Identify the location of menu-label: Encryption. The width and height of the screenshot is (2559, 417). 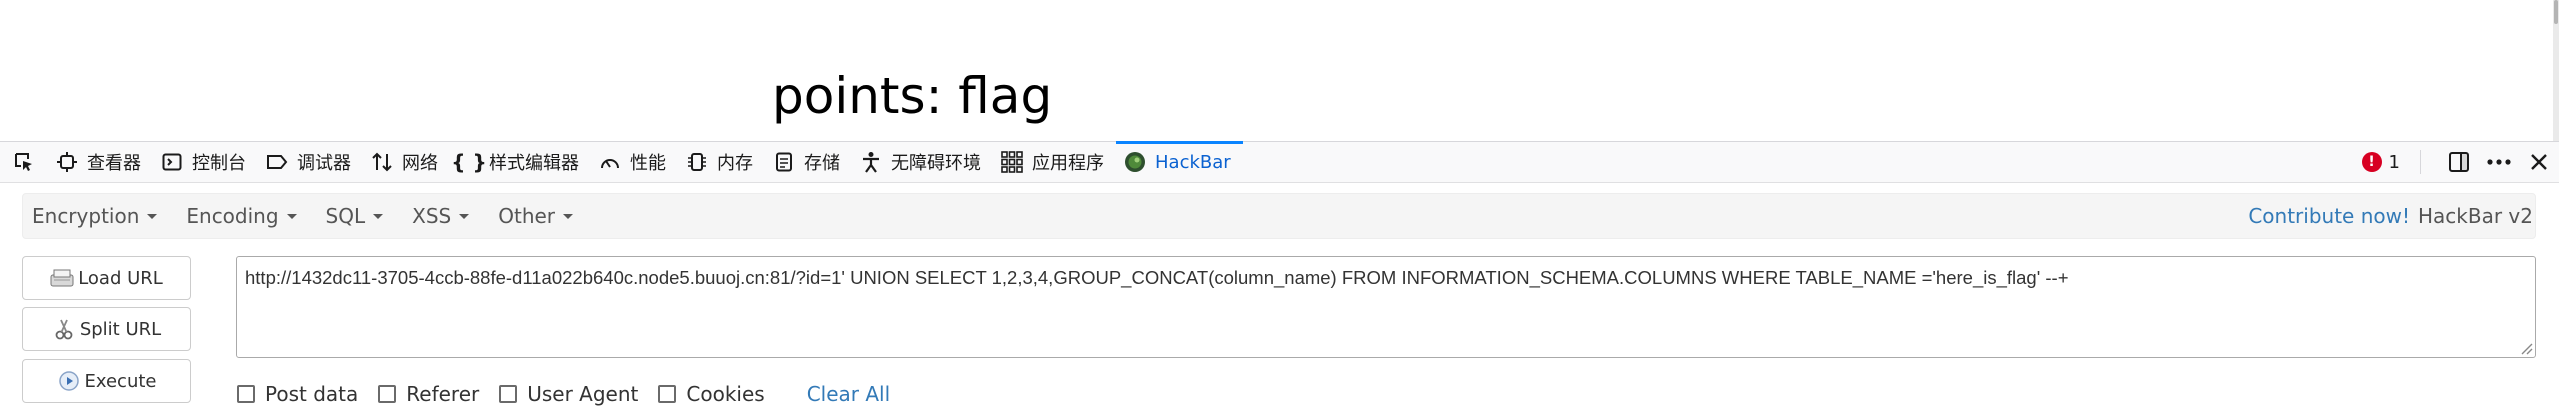
(86, 216).